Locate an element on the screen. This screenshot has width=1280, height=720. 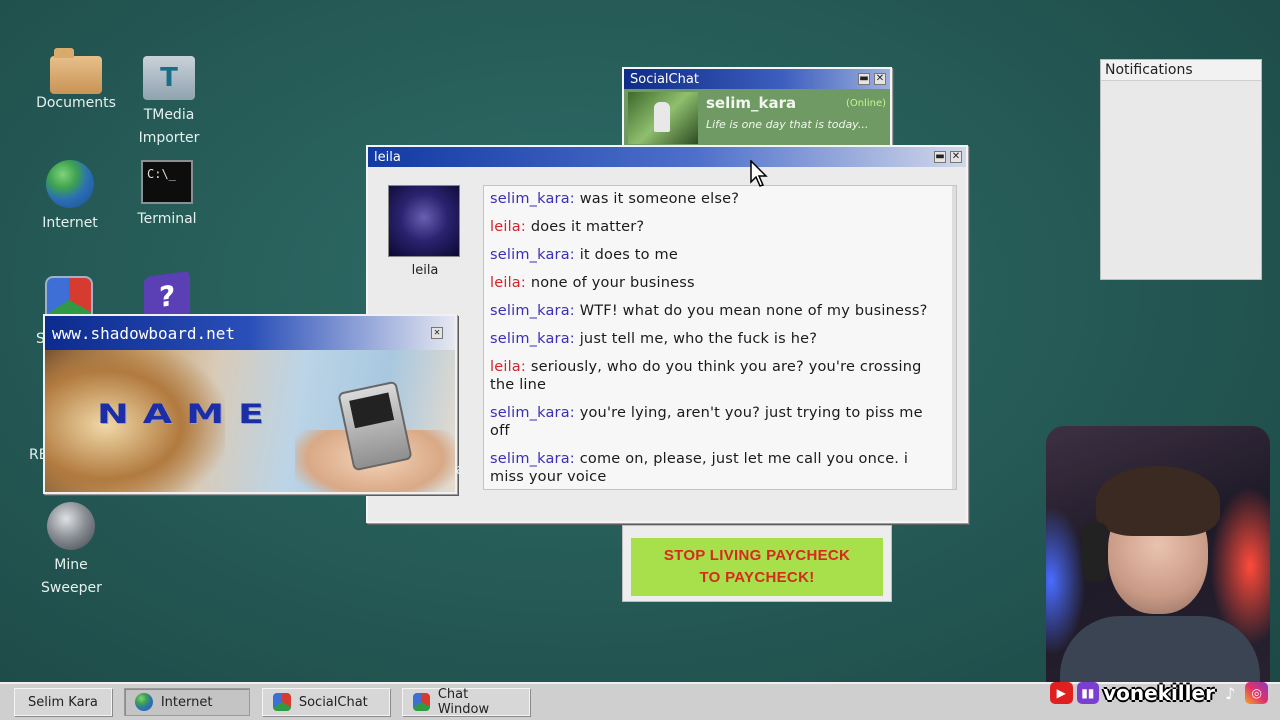
popup-ad-window: www.shadowboard.net ✕ NAME is located at coordinates (250, 404).